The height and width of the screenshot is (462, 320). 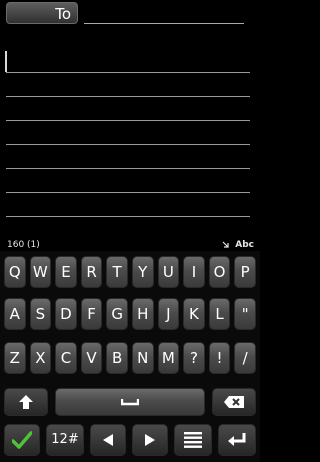 I want to click on key-z: Z, so click(x=15, y=358).